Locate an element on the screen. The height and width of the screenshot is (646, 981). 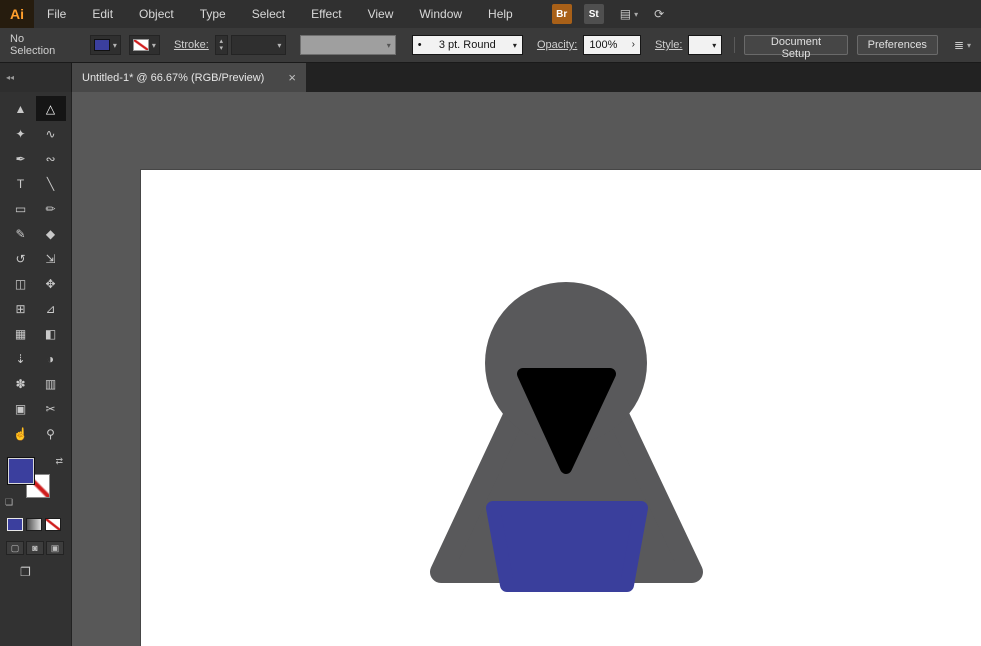
app-logo: Ai is located at coordinates (17, 14).